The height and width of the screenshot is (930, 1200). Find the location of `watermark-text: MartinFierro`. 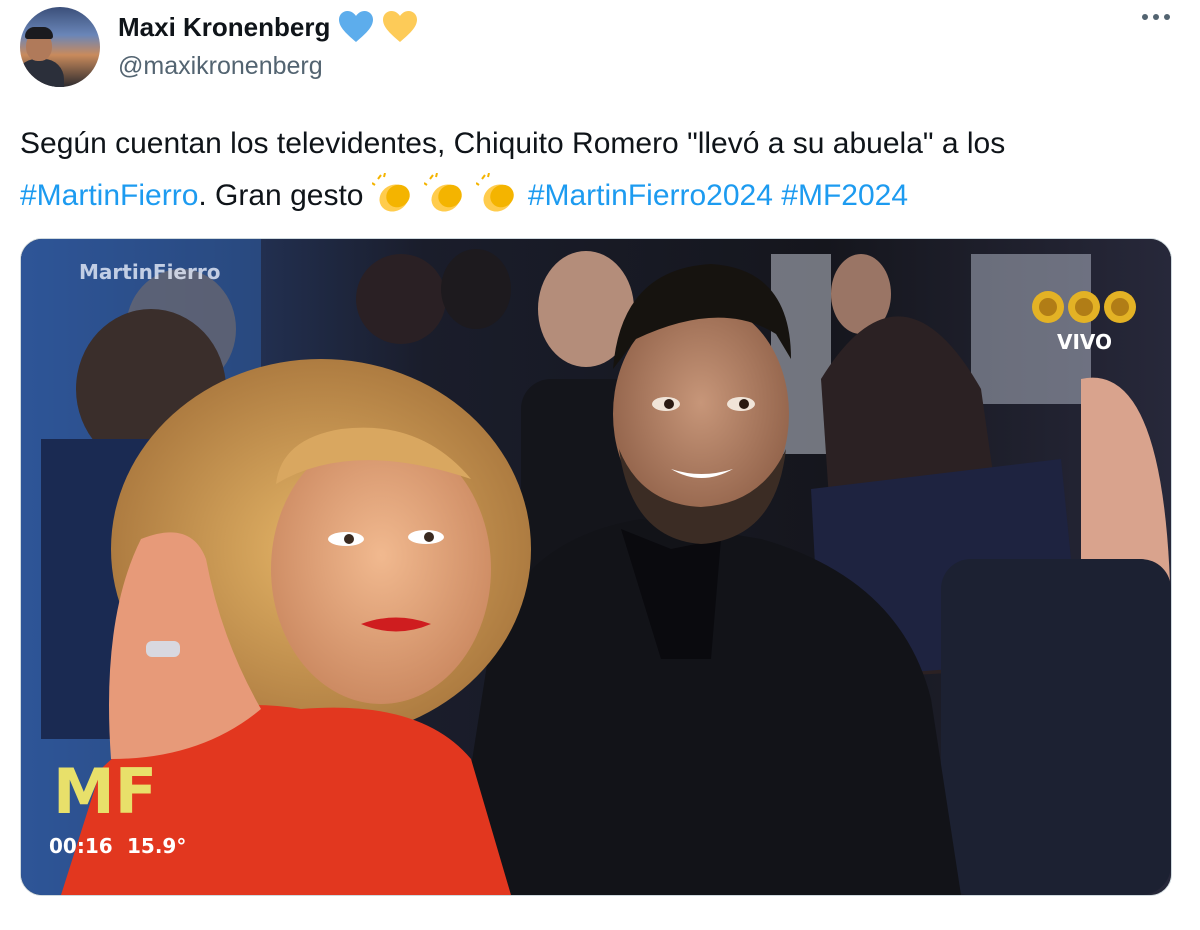

watermark-text: MartinFierro is located at coordinates (149, 272).